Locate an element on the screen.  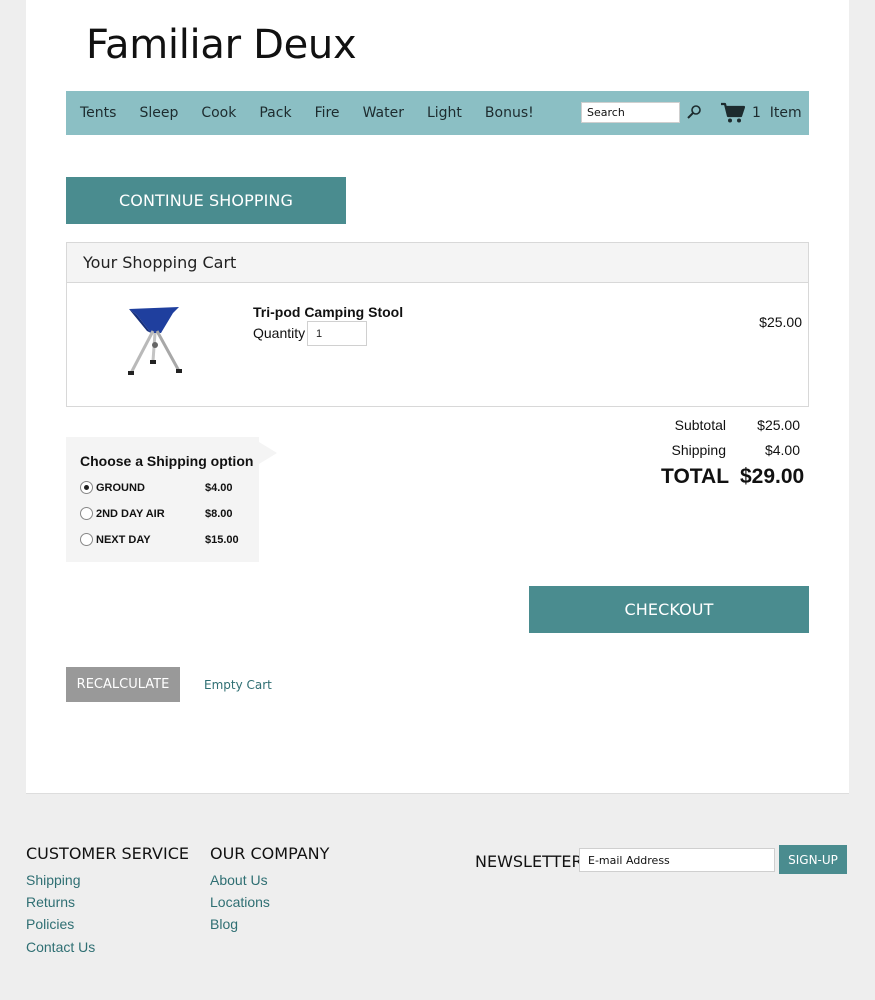
product-name: Tri-pod Camping Stool is located at coordinates (328, 312).